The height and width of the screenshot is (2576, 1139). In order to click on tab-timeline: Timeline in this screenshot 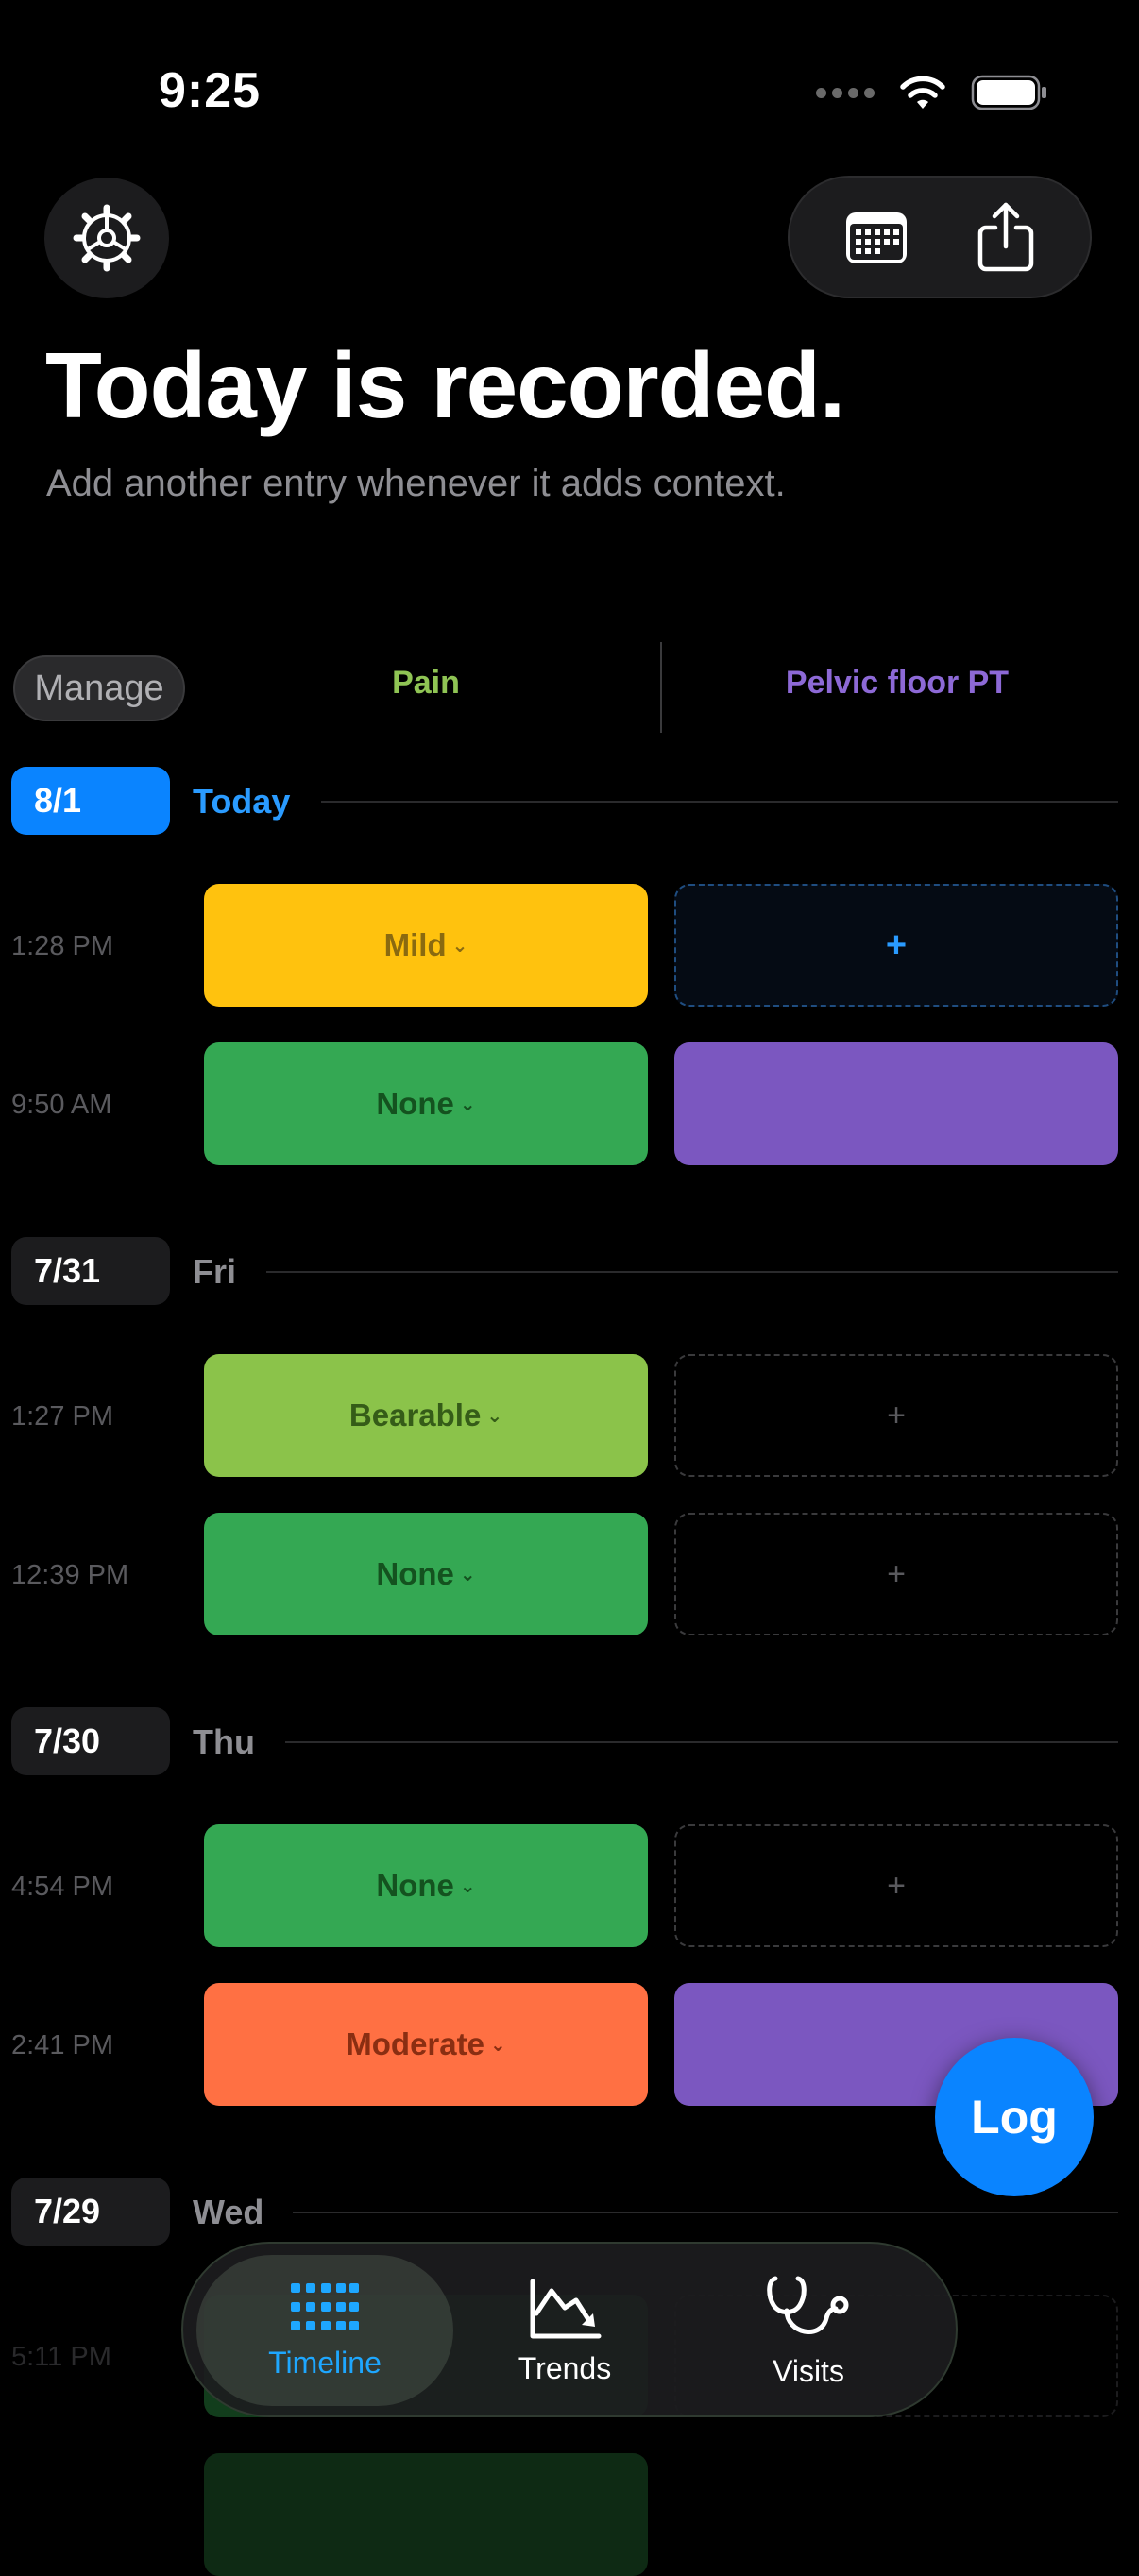, I will do `click(324, 2330)`.